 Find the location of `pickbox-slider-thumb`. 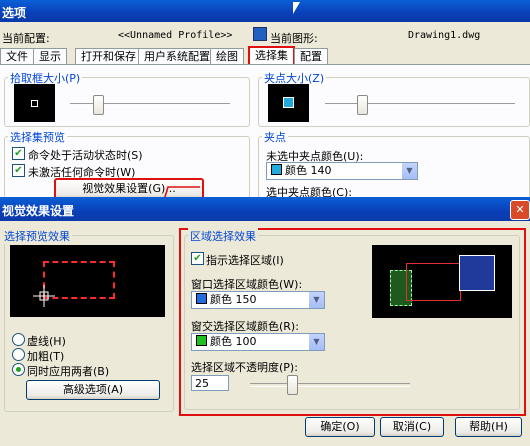

pickbox-slider-thumb is located at coordinates (98, 105).